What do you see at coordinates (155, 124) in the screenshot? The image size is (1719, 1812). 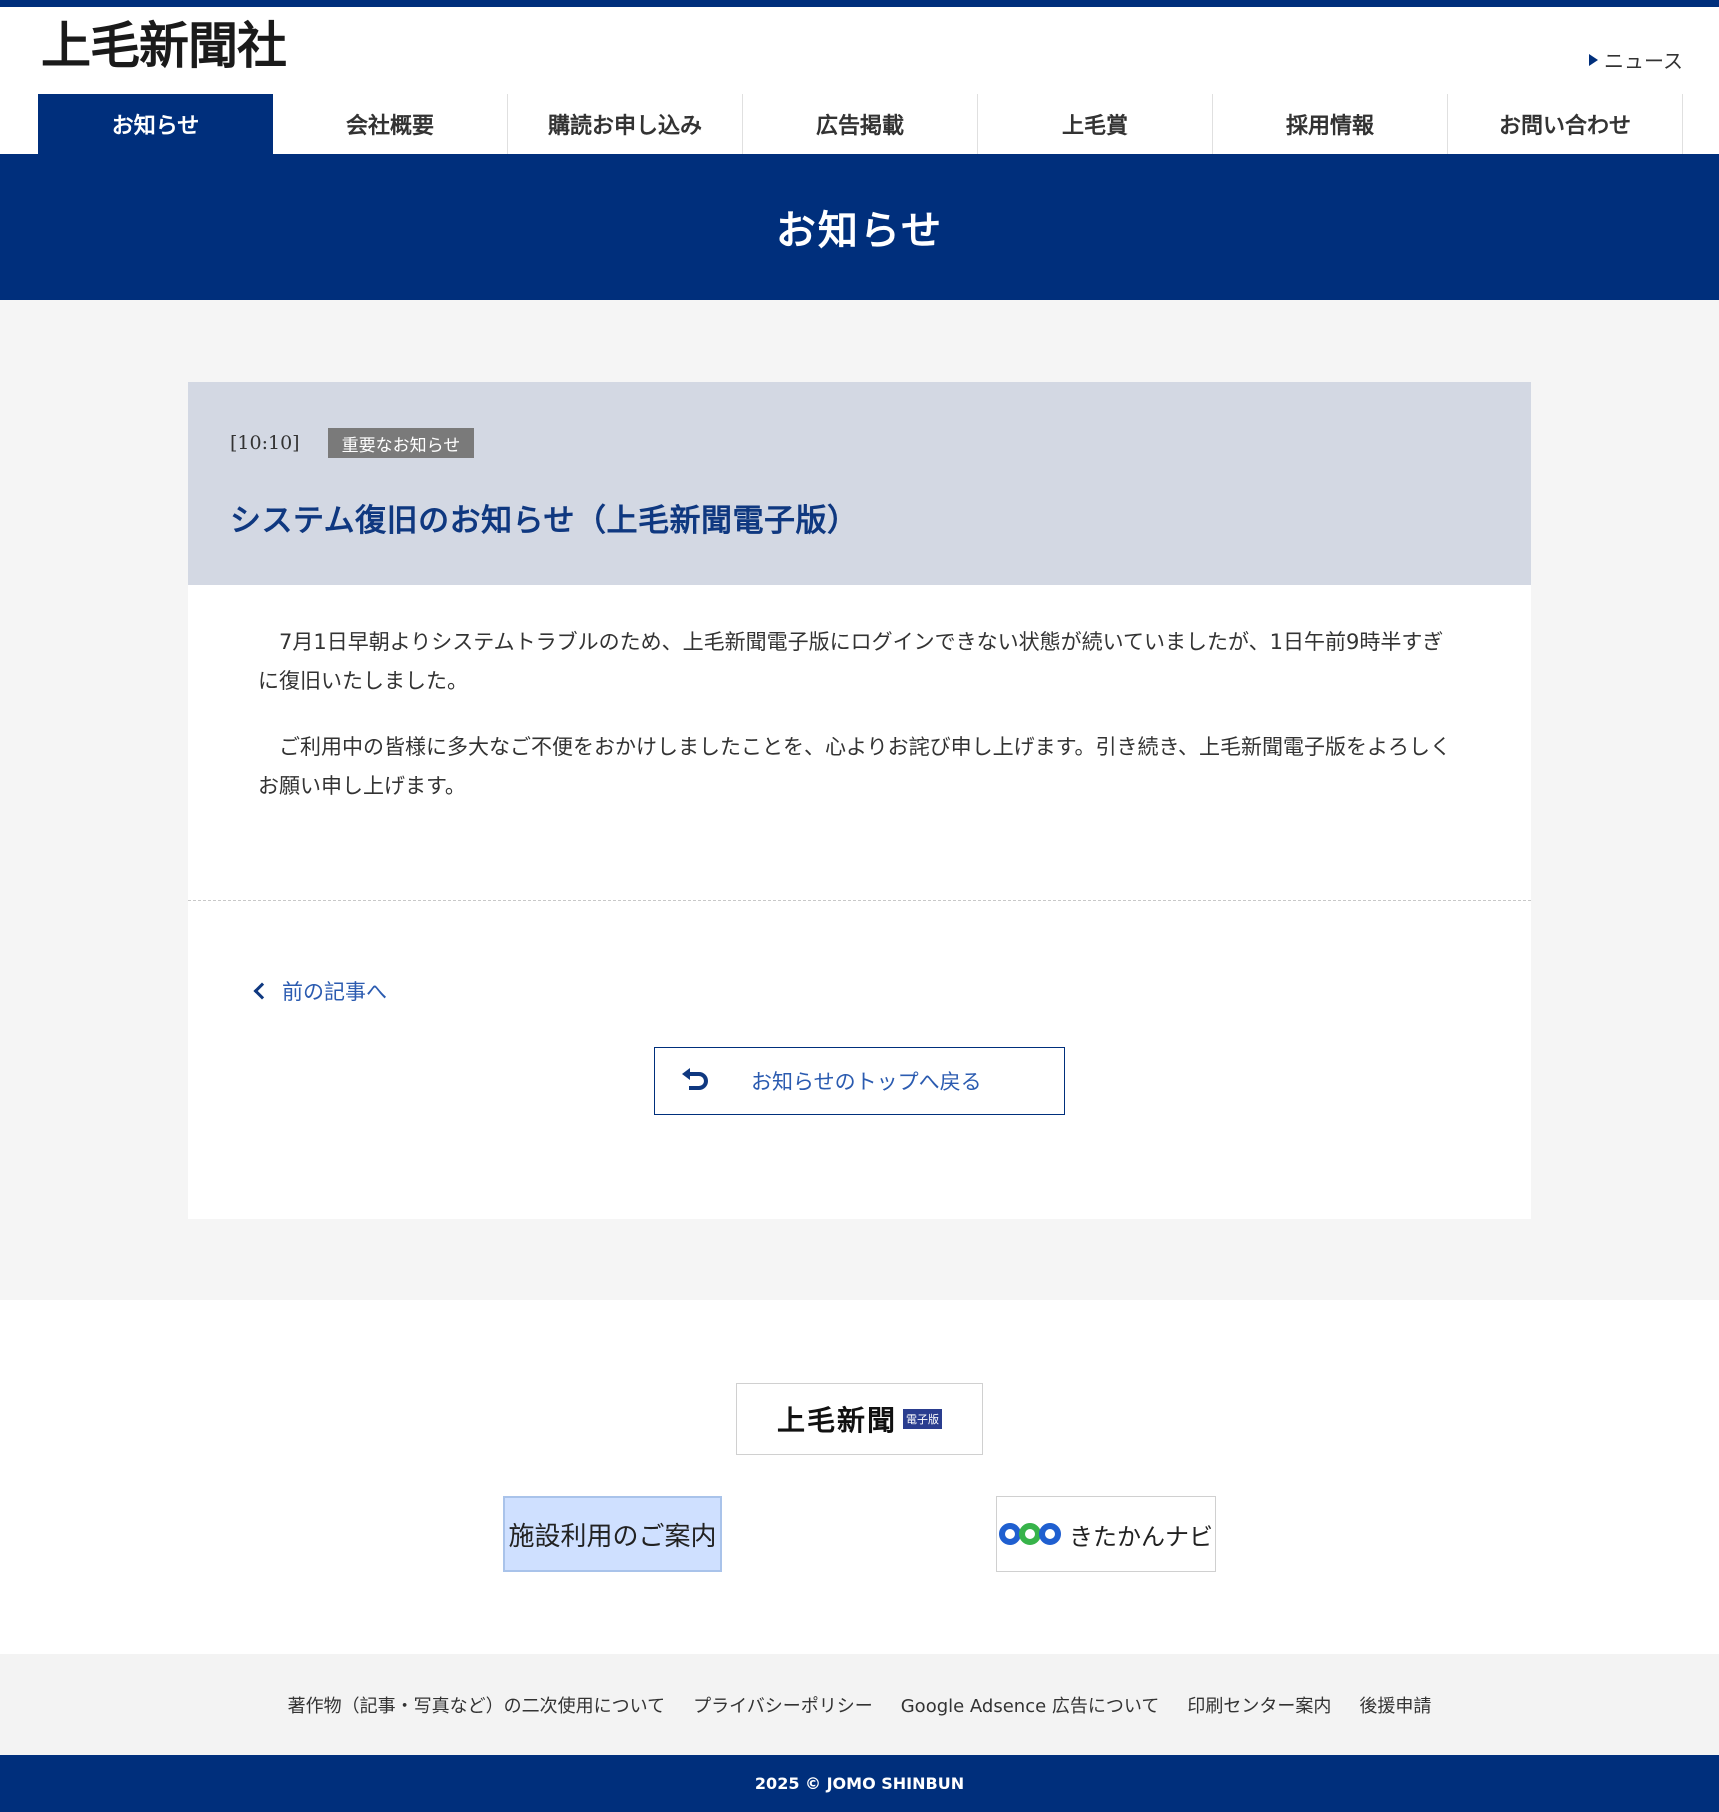 I see `nav-item-notices: お知らせ` at bounding box center [155, 124].